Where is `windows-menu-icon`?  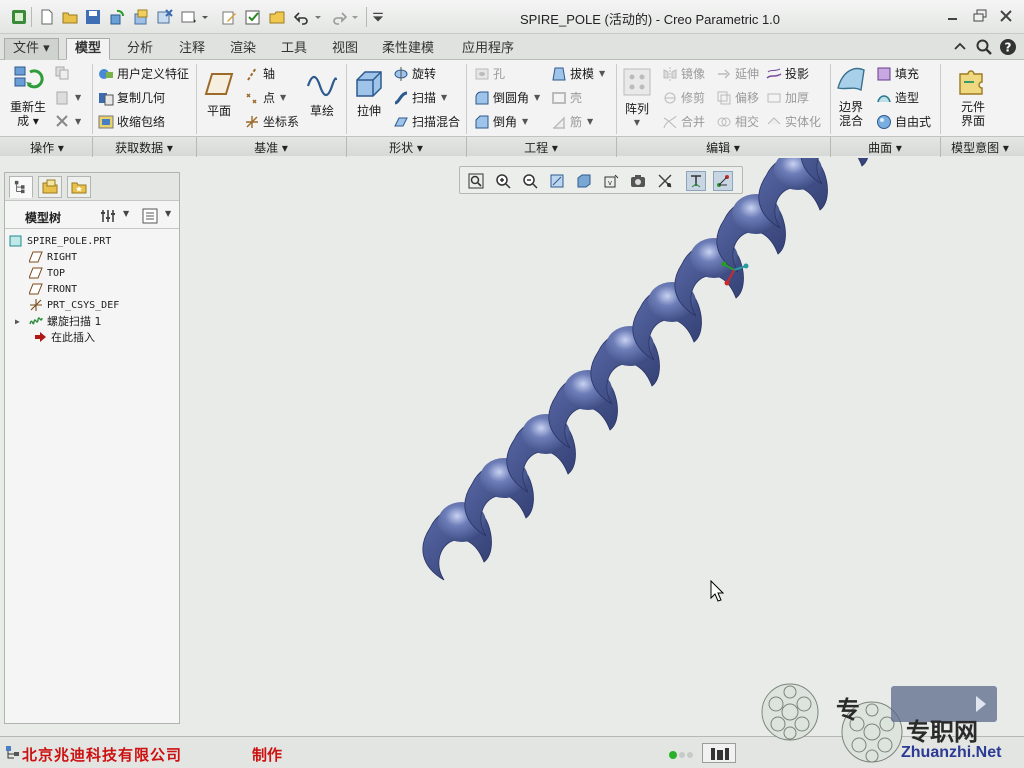
windows-menu-icon is located at coordinates (189, 17).